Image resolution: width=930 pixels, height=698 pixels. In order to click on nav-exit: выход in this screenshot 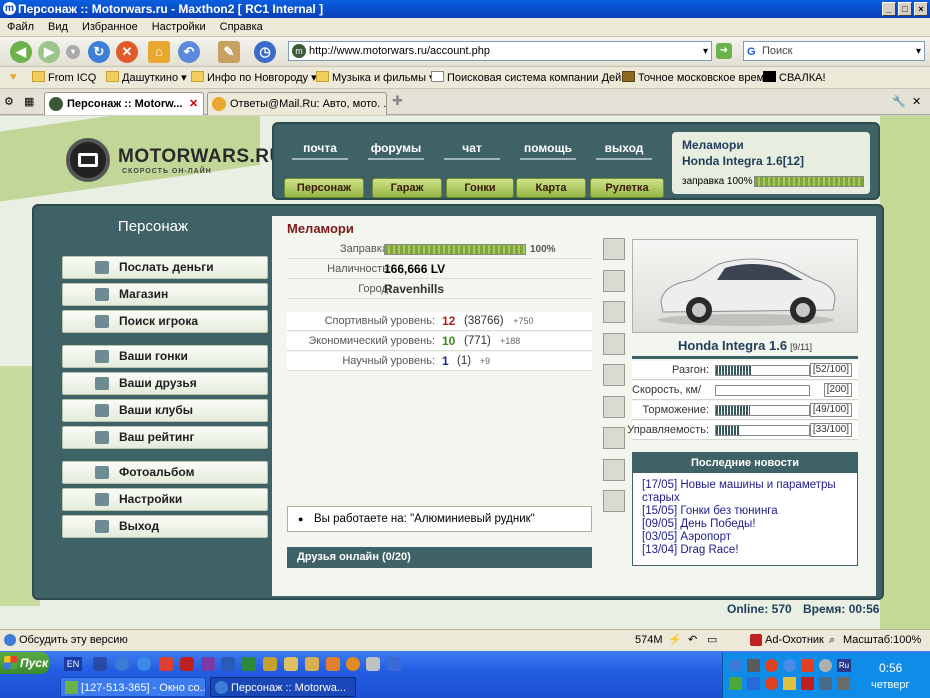, I will do `click(624, 150)`.